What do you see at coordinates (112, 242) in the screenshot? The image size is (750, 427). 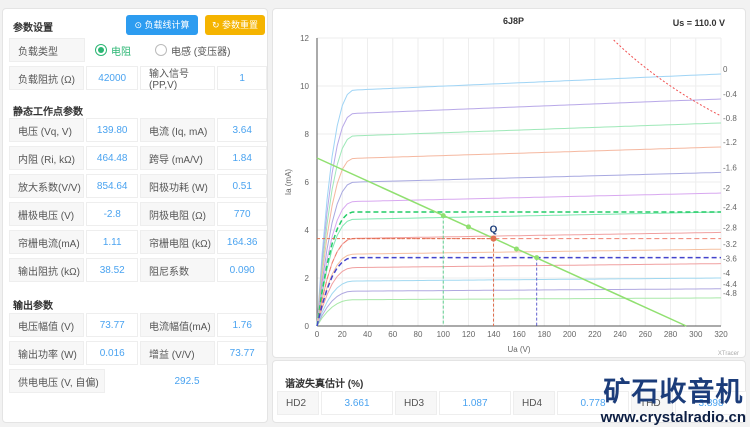 I see `param-value: 1.11` at bounding box center [112, 242].